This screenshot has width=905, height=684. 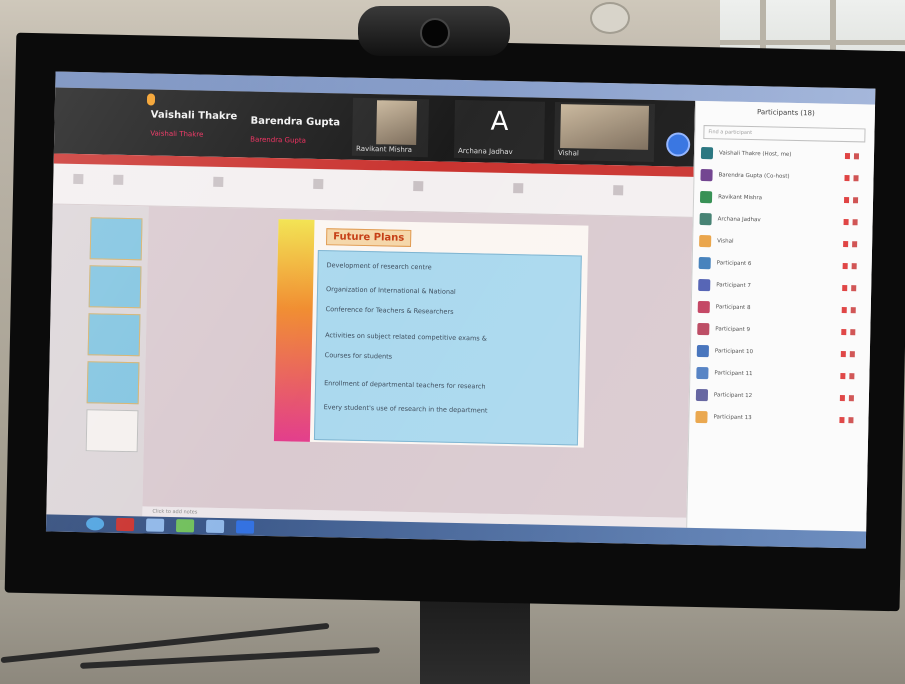 I want to click on video-tile: A Archana Jadhav, so click(x=499, y=129).